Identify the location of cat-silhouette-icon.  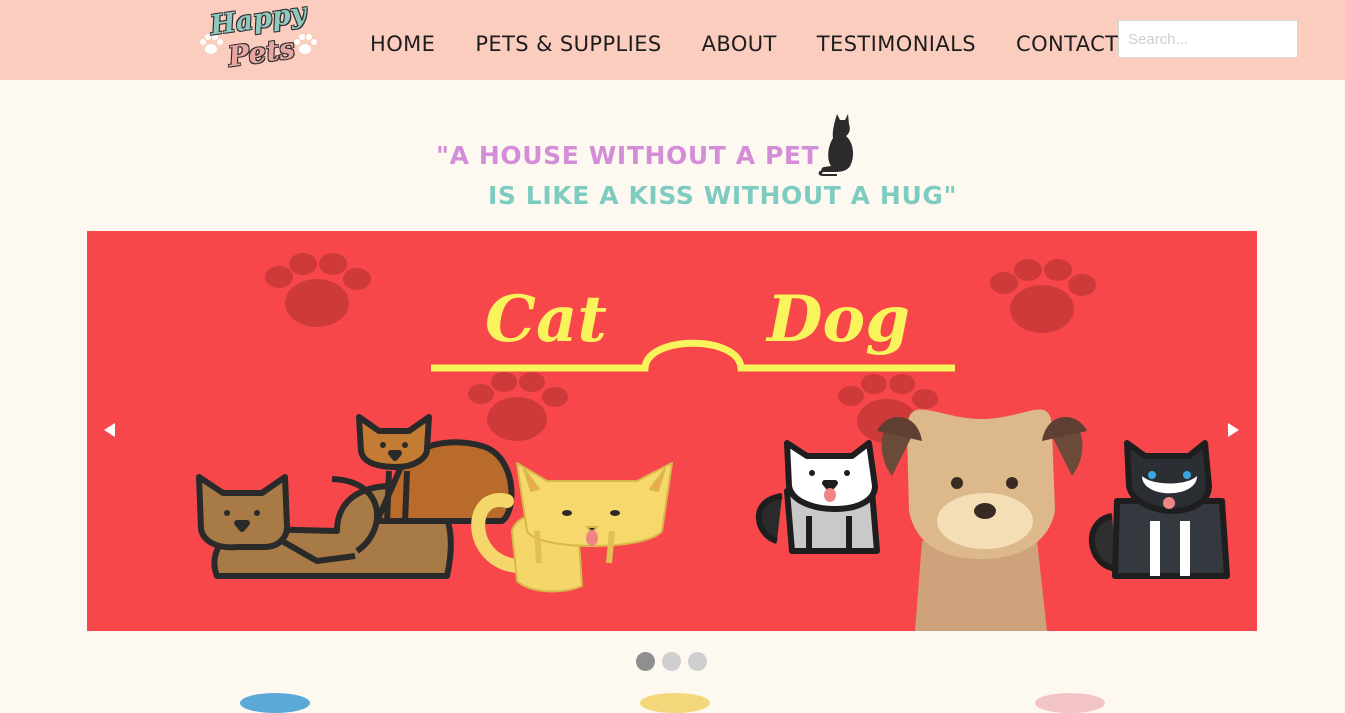
(836, 145).